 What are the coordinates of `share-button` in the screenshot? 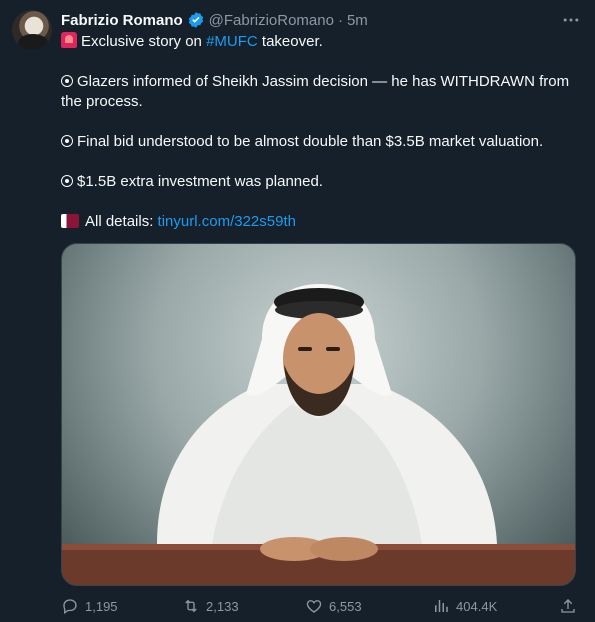 It's located at (568, 606).